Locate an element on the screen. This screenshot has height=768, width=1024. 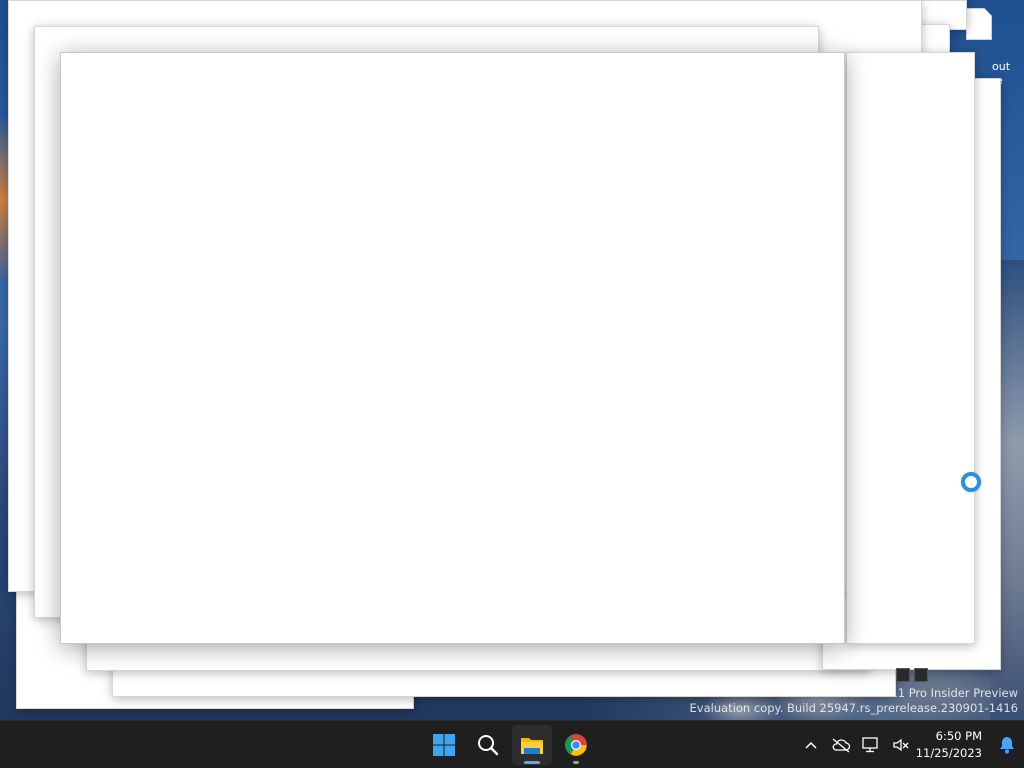
chrome-icon is located at coordinates (576, 745).